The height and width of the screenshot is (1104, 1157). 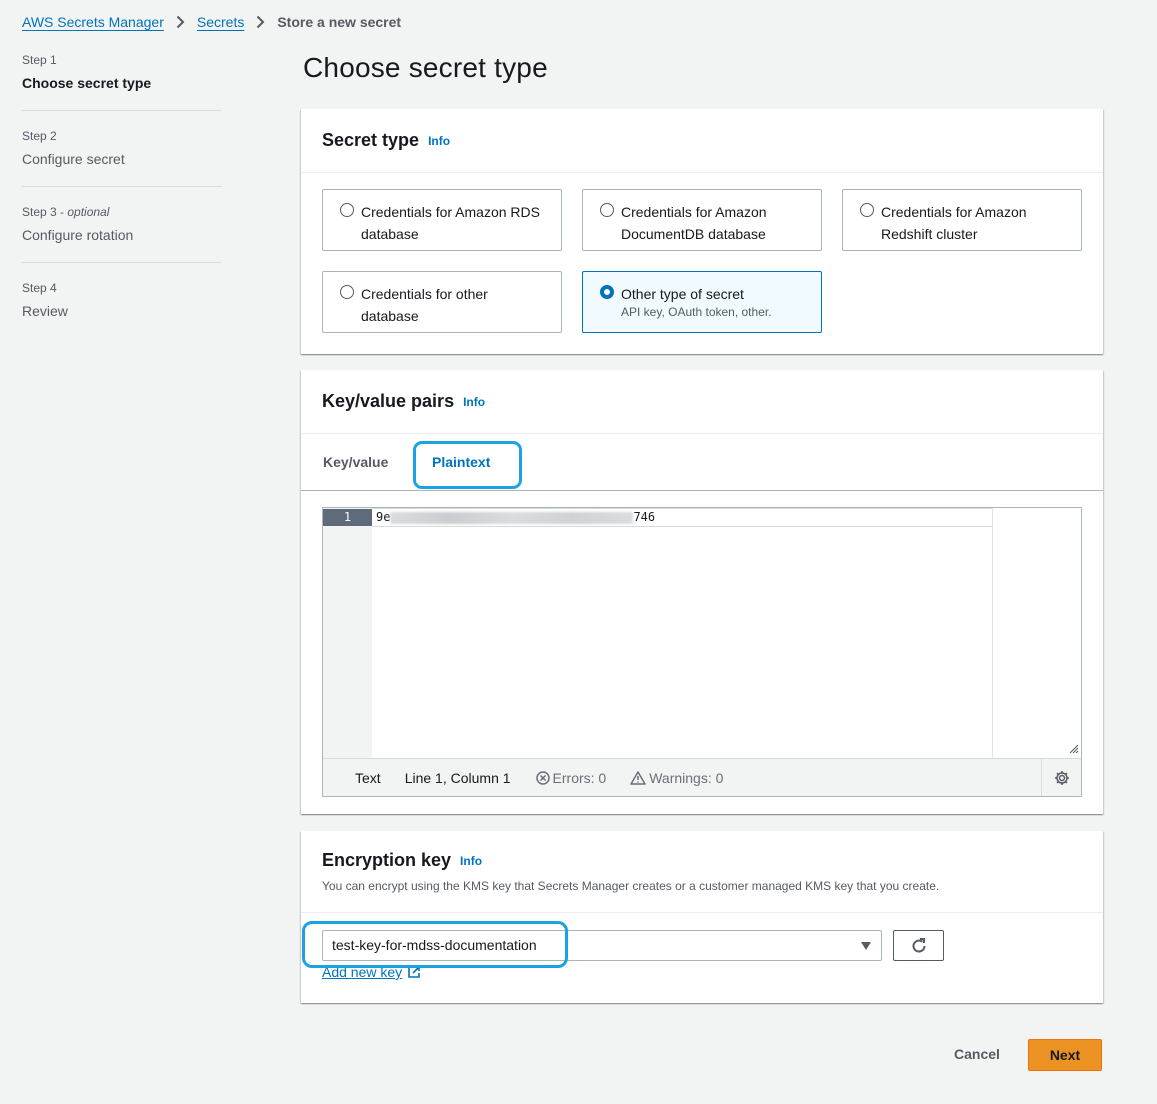 I want to click on page-title: Choose secret type, so click(x=425, y=67).